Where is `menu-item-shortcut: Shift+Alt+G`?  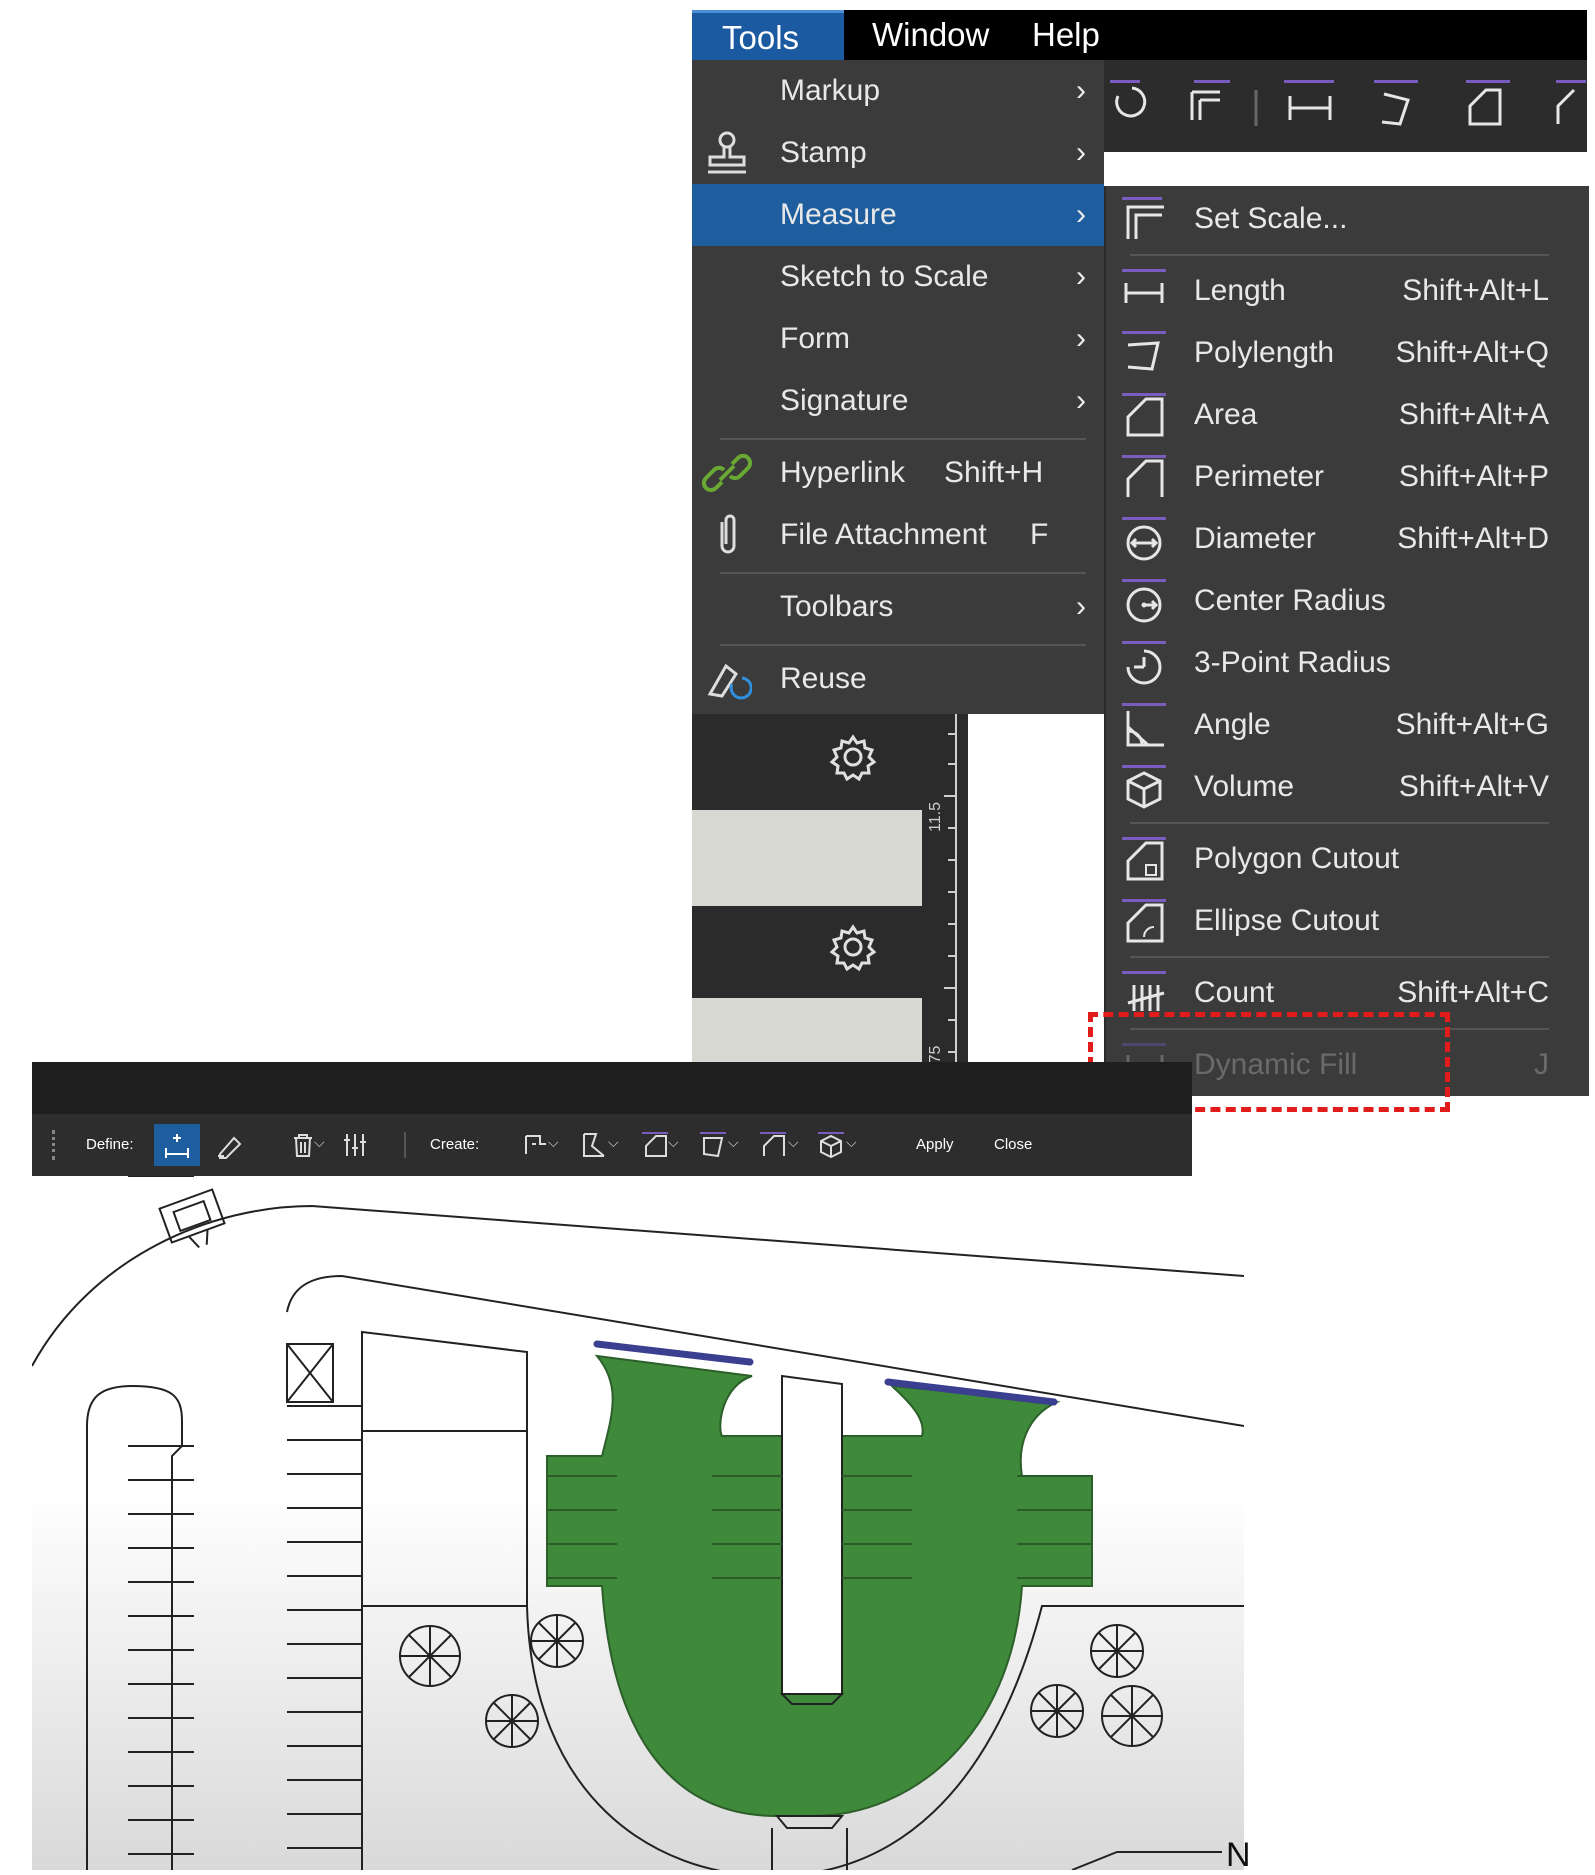
menu-item-shortcut: Shift+Alt+G is located at coordinates (1472, 724).